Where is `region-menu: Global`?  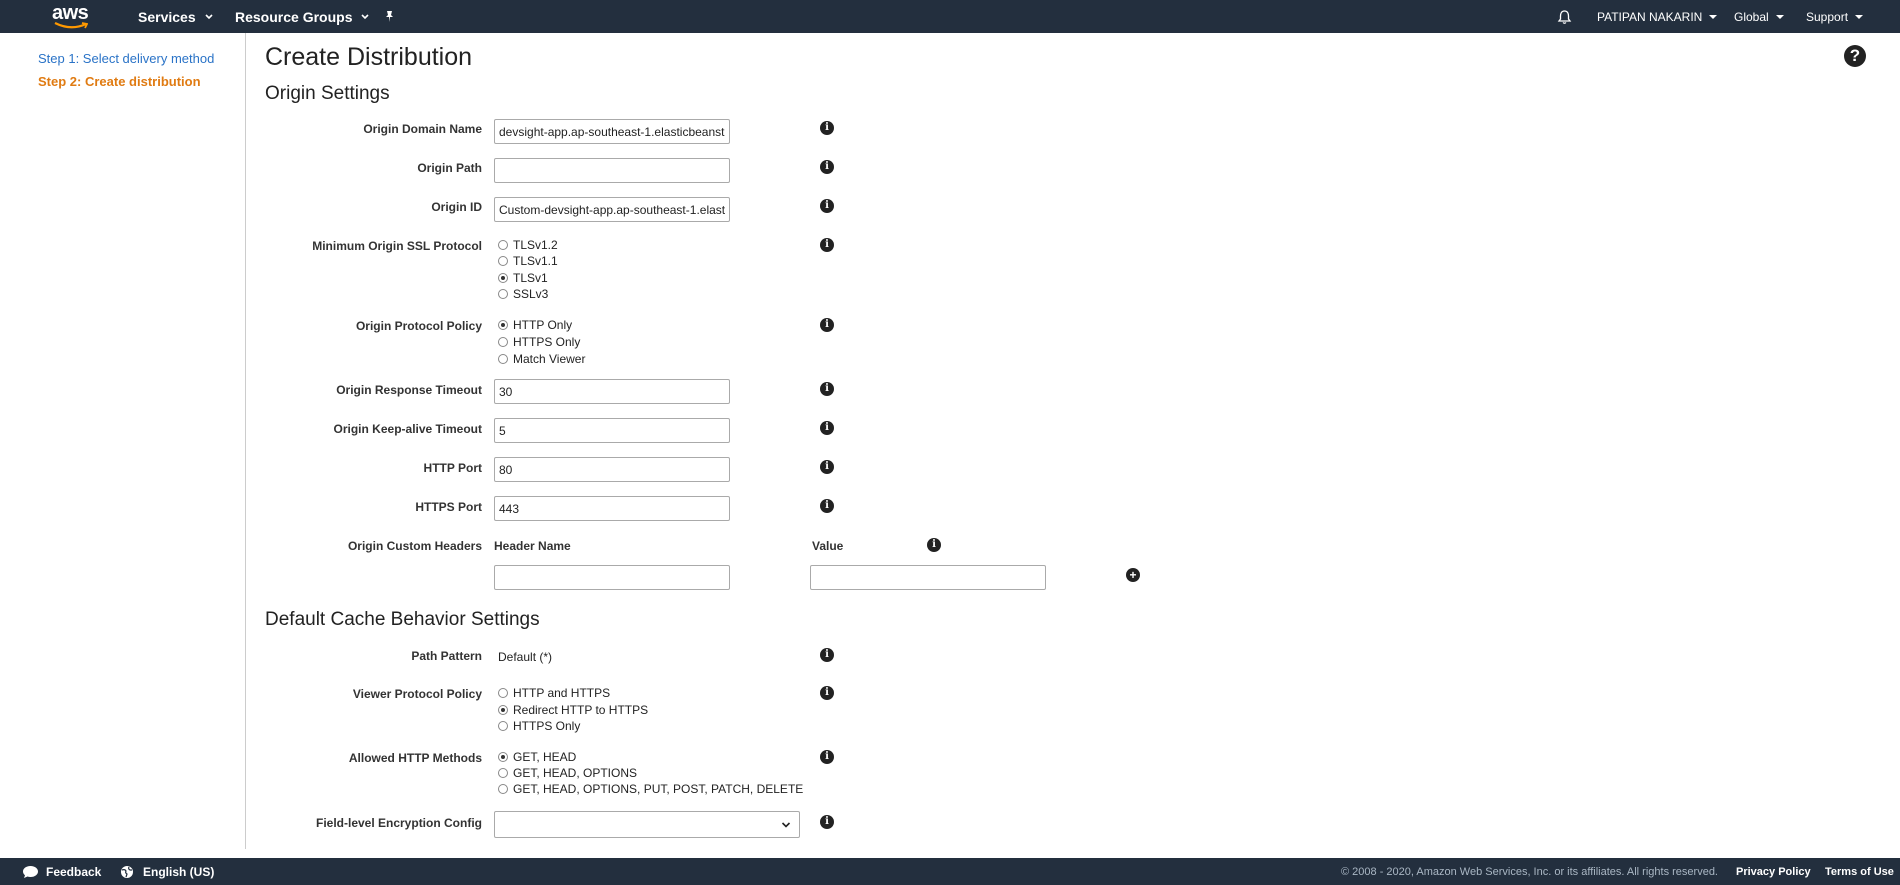
region-menu: Global is located at coordinates (1759, 16).